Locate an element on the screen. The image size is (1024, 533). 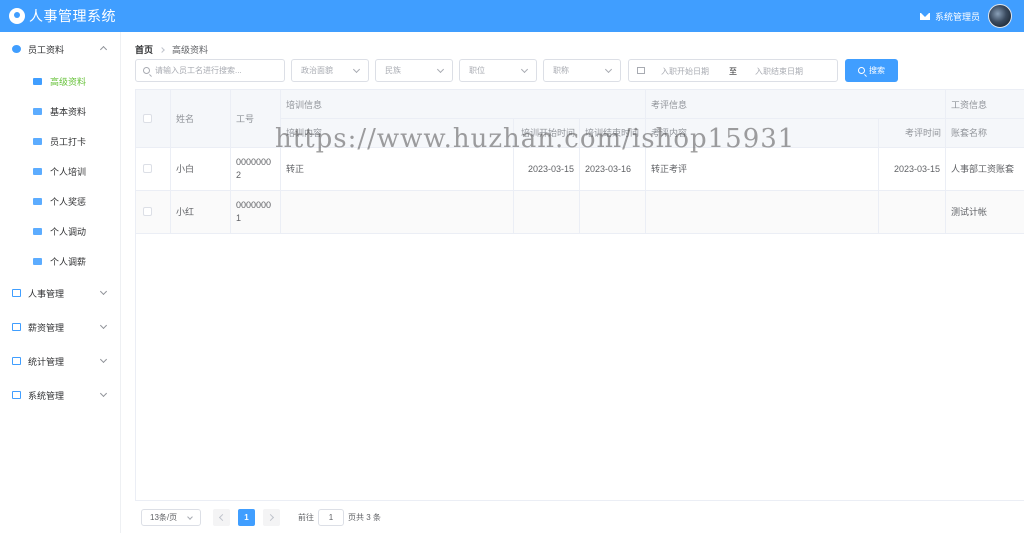
chevron-up-icon is located at coordinates (103, 49).